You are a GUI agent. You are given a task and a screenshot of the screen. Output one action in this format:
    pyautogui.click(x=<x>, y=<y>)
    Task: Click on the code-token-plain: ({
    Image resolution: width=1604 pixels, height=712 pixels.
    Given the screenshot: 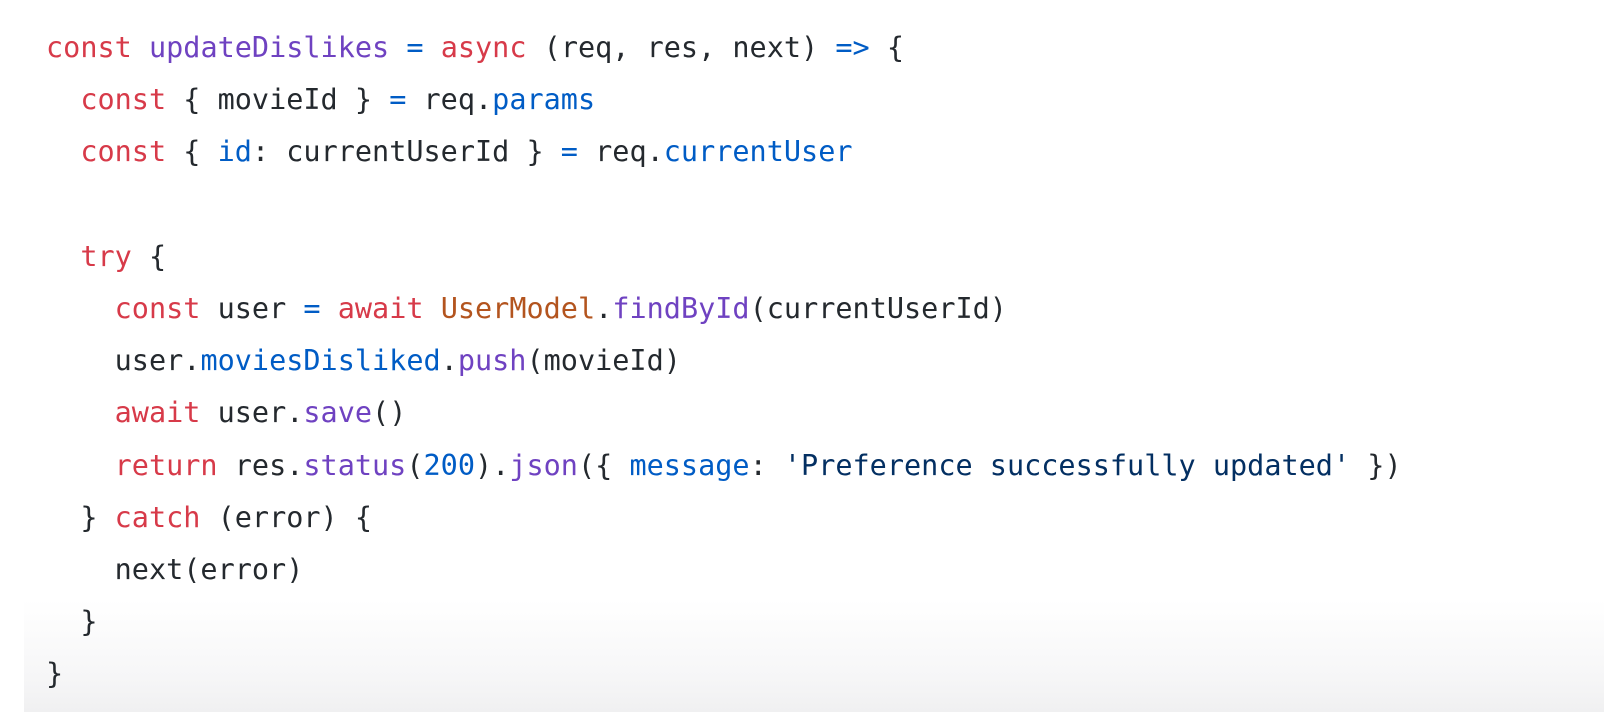 What is the action you would take?
    pyautogui.click(x=603, y=465)
    